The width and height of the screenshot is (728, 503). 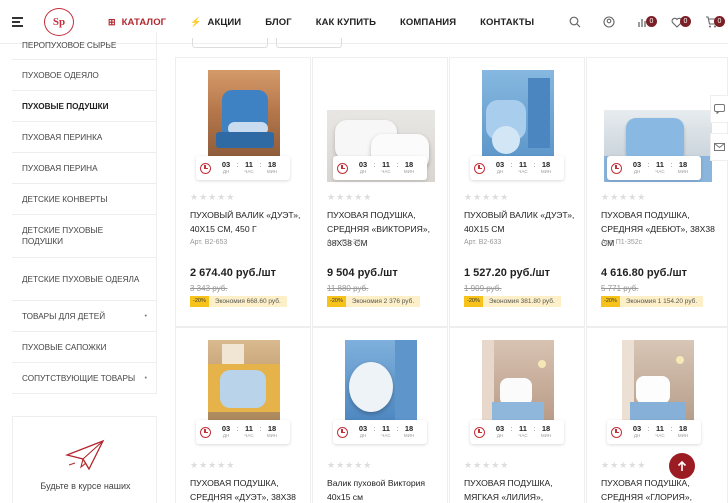 I want to click on mail-icon, so click(x=719, y=147).